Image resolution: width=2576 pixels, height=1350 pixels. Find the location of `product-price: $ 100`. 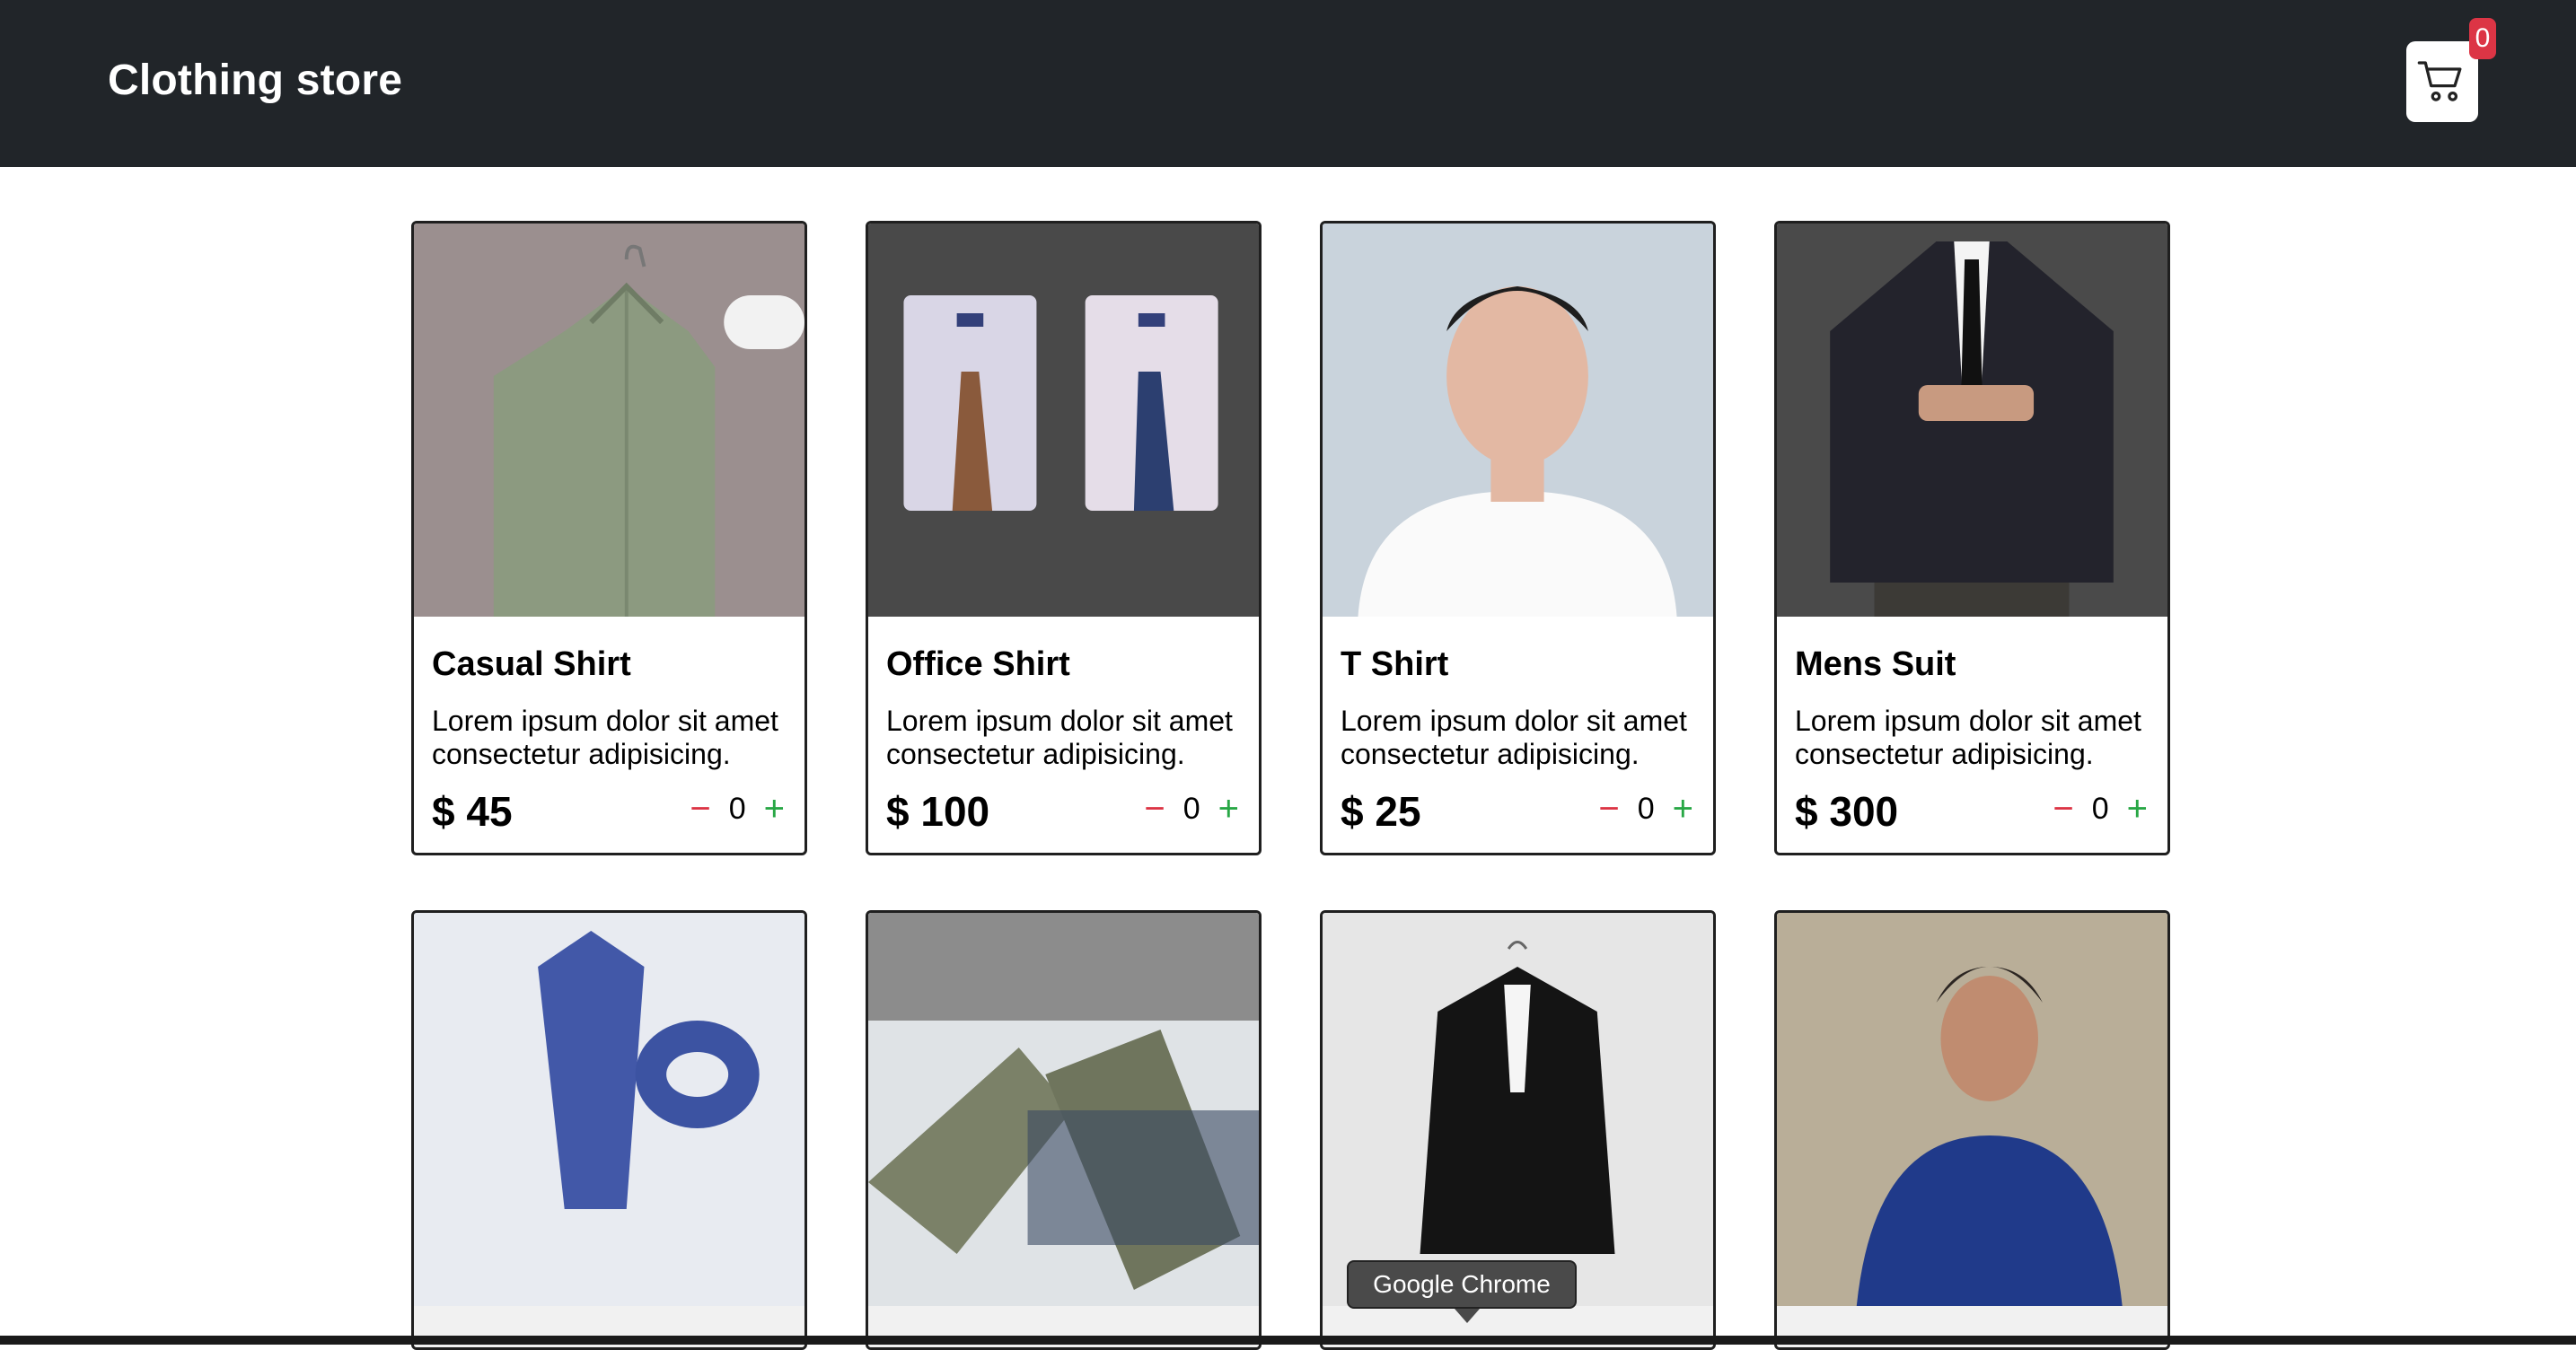

product-price: $ 100 is located at coordinates (938, 811).